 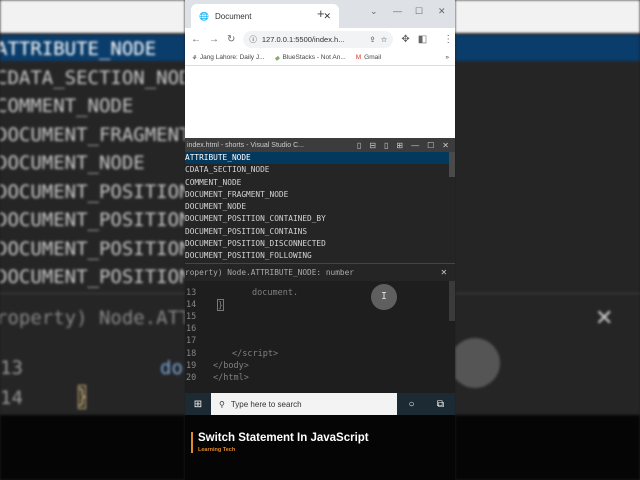 What do you see at coordinates (320, 256) in the screenshot?
I see `suggestion-item: DOCUMENT_POSITION_FOLLOWING` at bounding box center [320, 256].